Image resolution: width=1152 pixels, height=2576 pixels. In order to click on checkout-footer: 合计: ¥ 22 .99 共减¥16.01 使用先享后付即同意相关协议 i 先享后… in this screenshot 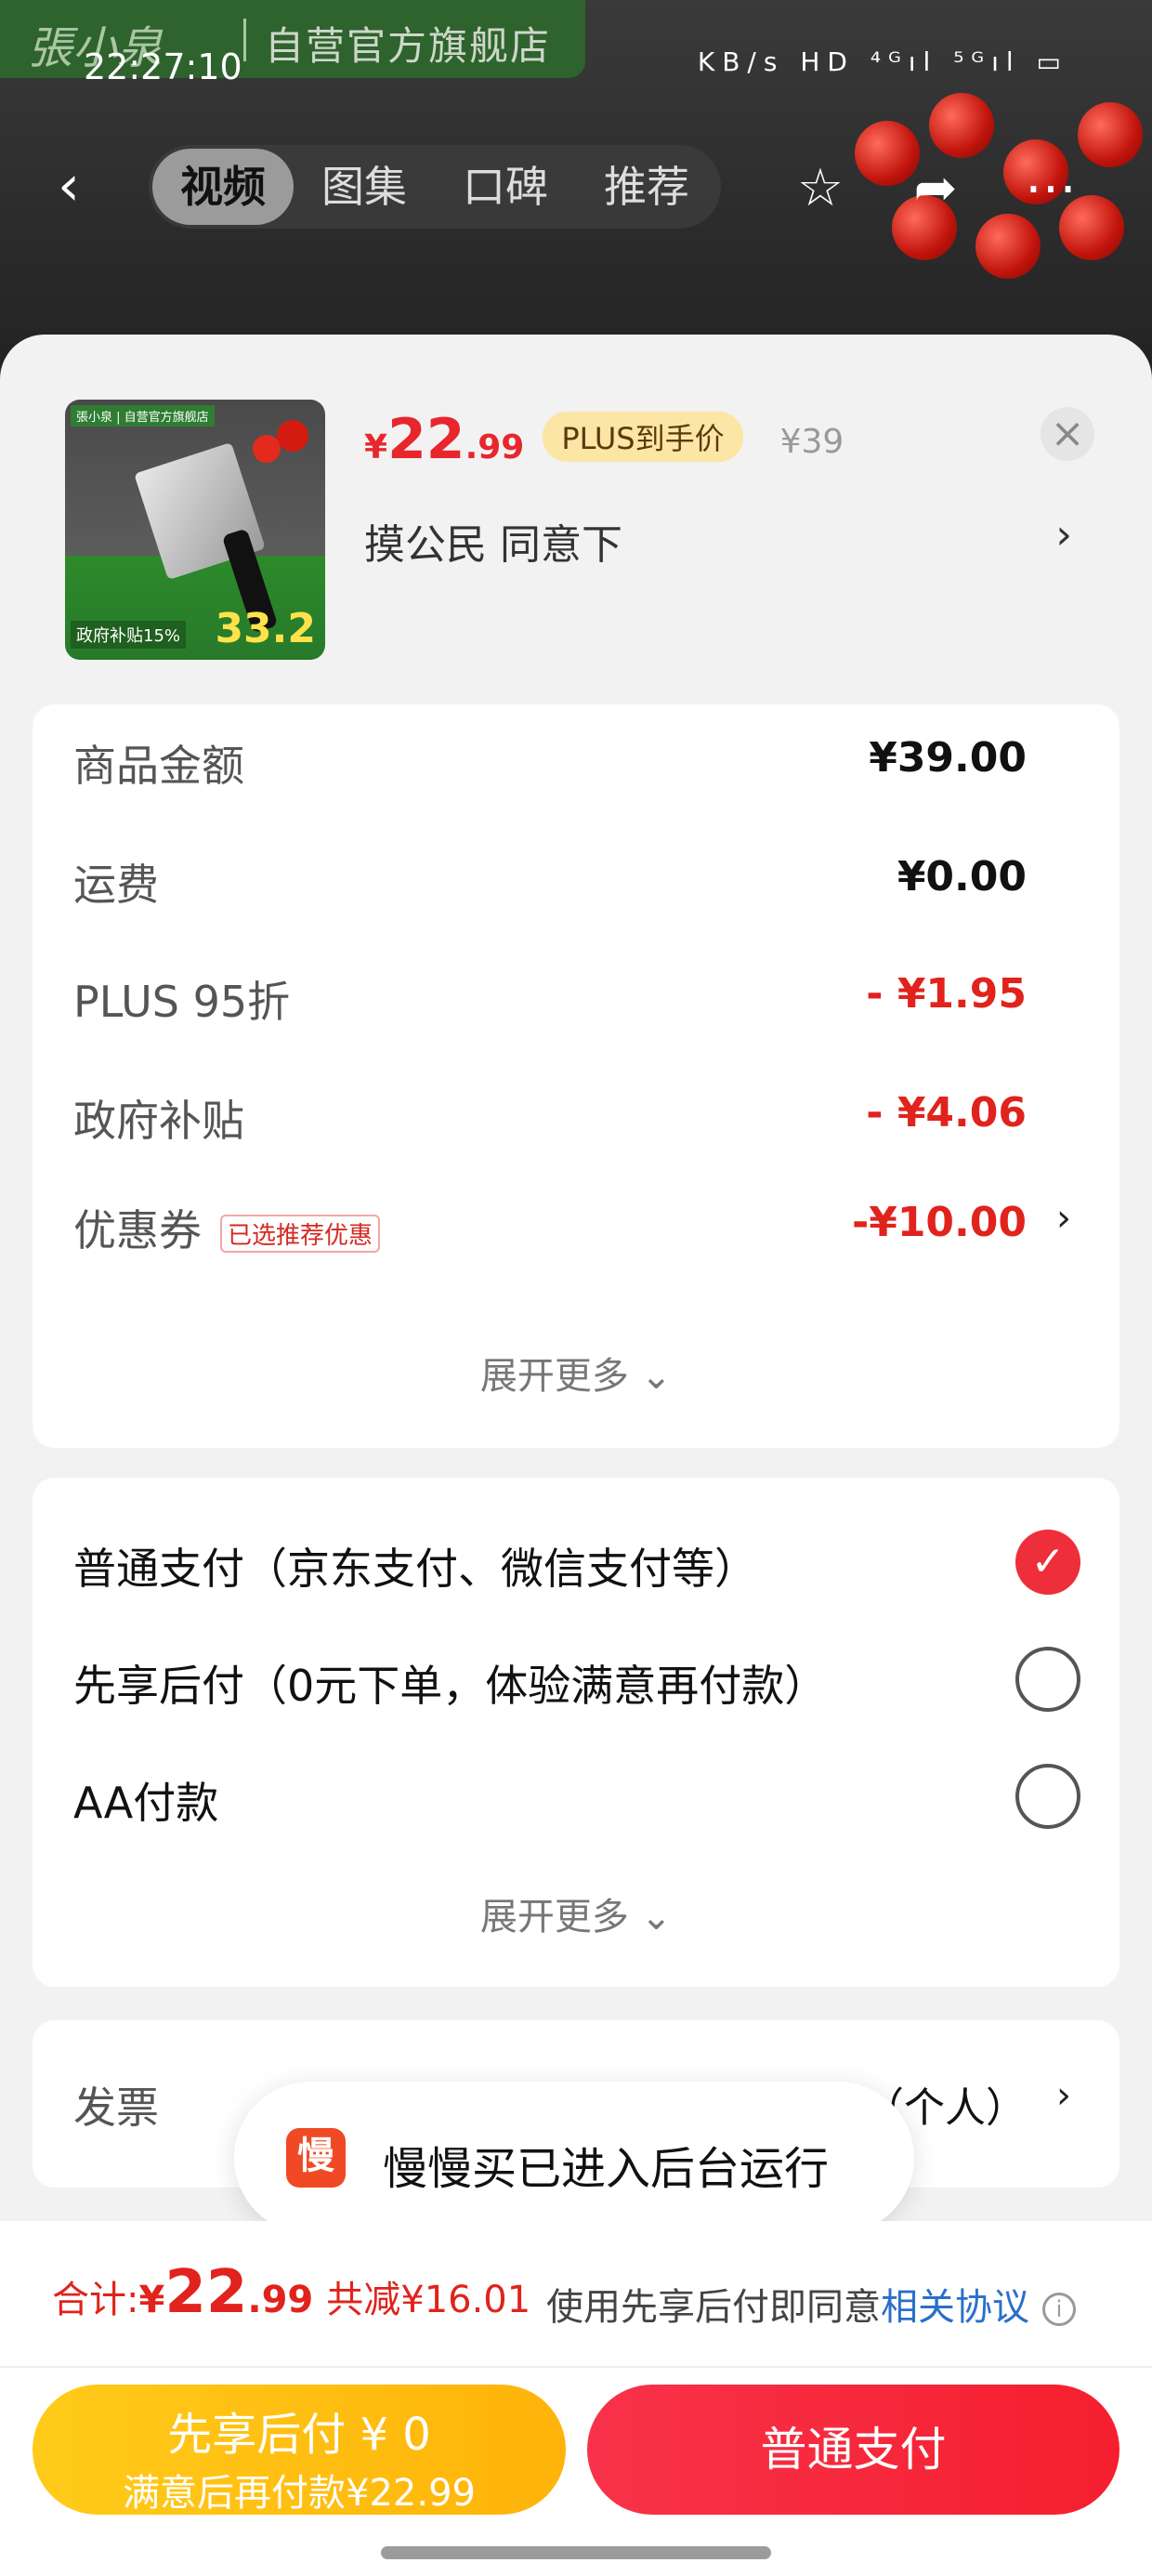, I will do `click(576, 2398)`.